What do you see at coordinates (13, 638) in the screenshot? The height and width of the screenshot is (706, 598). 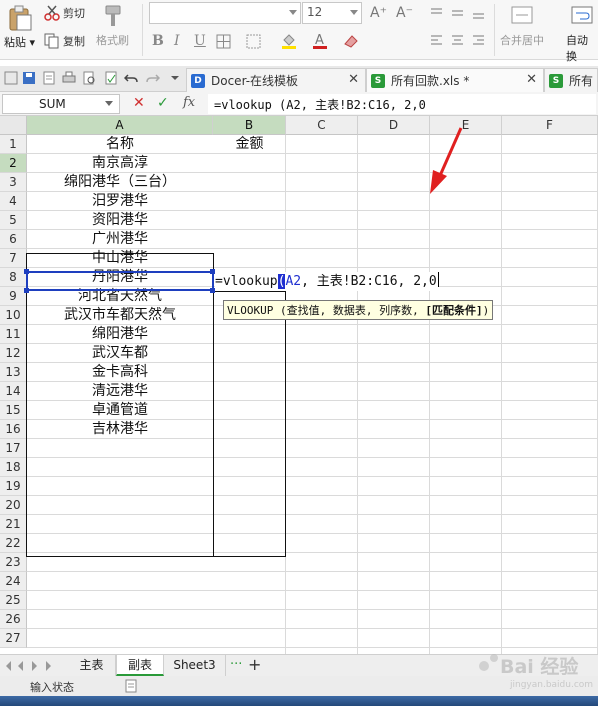 I see `row-header: 27` at bounding box center [13, 638].